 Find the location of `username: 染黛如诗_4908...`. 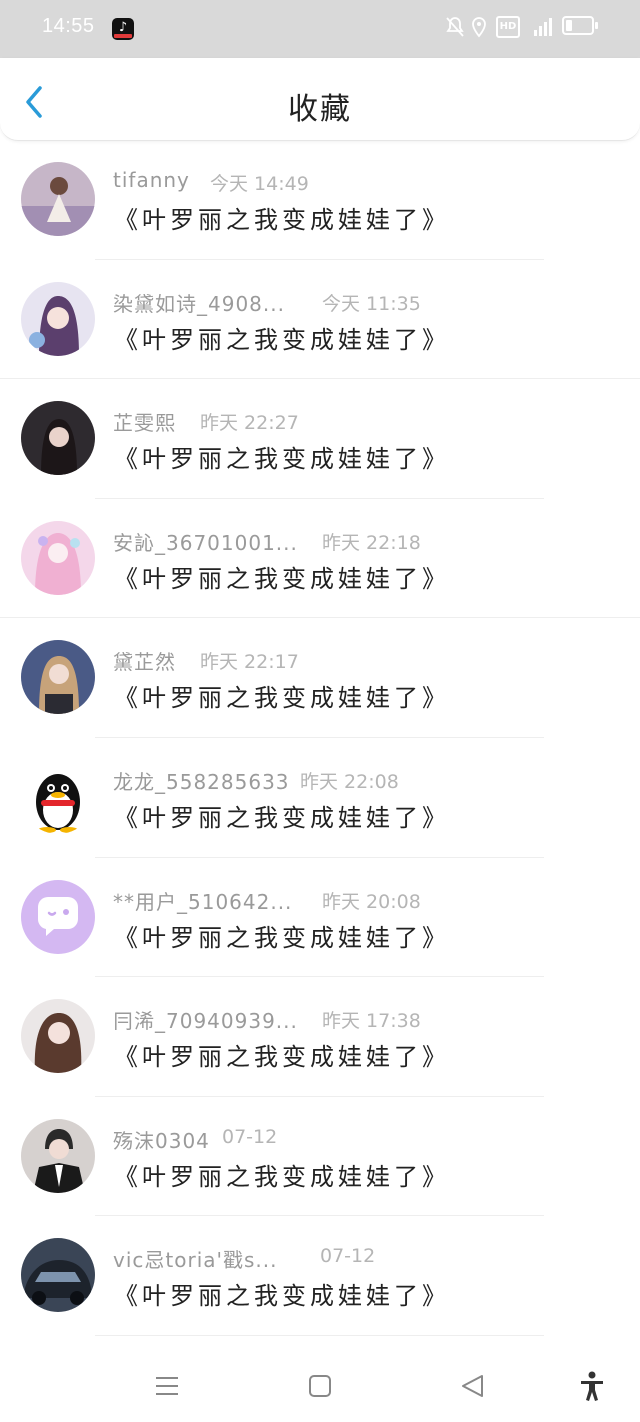

username: 染黛如诗_4908... is located at coordinates (199, 302).